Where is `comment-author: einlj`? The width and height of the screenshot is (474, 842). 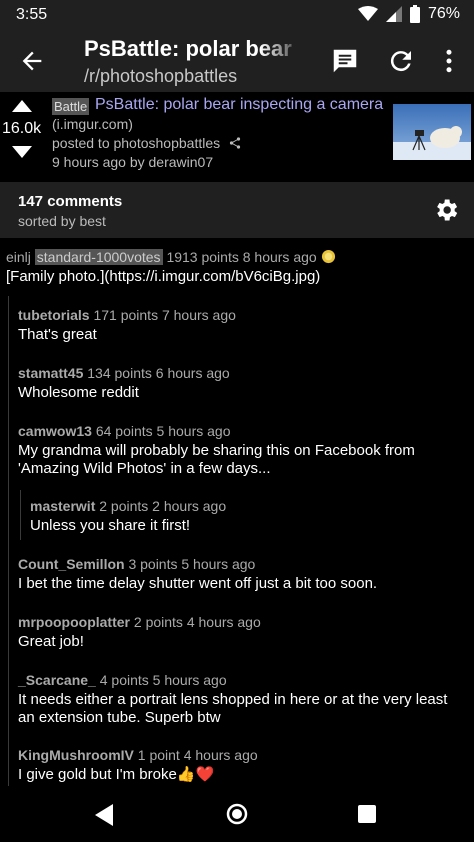 comment-author: einlj is located at coordinates (18, 257).